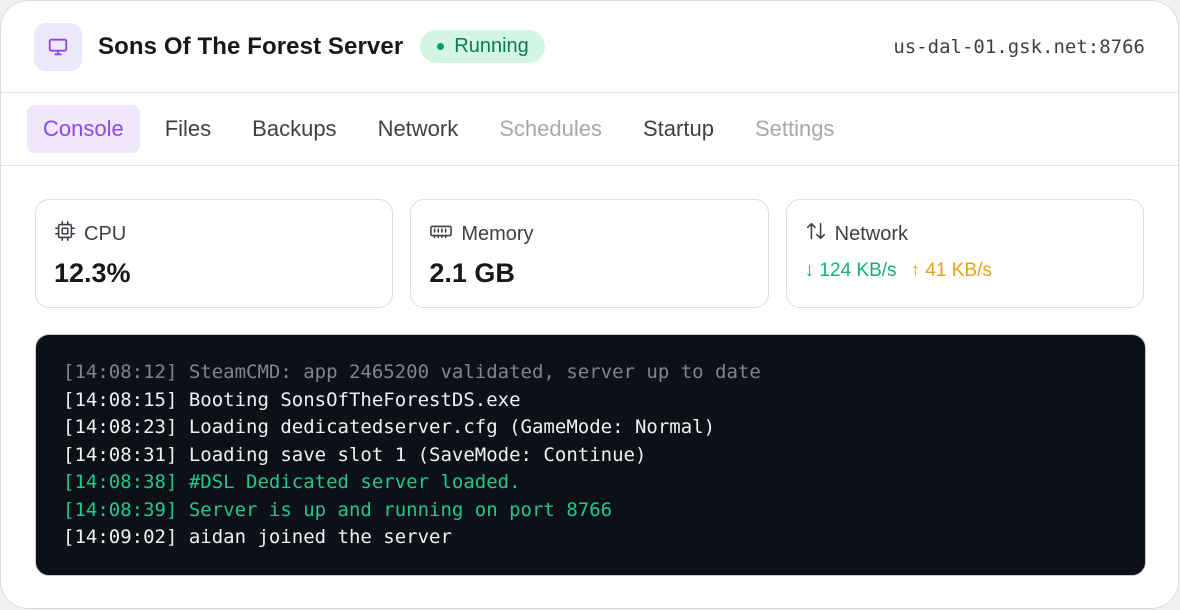 The width and height of the screenshot is (1180, 610). Describe the element at coordinates (418, 129) in the screenshot. I see `tab-network: Network` at that location.